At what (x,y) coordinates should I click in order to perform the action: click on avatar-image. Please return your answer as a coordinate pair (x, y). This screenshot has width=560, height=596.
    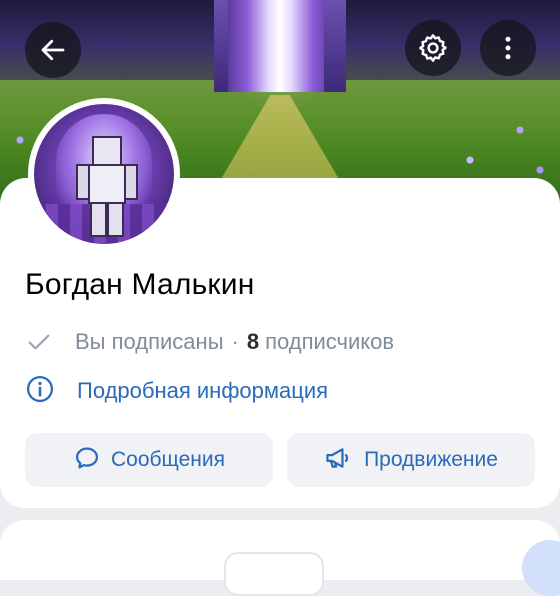
    Looking at the image, I should click on (104, 174).